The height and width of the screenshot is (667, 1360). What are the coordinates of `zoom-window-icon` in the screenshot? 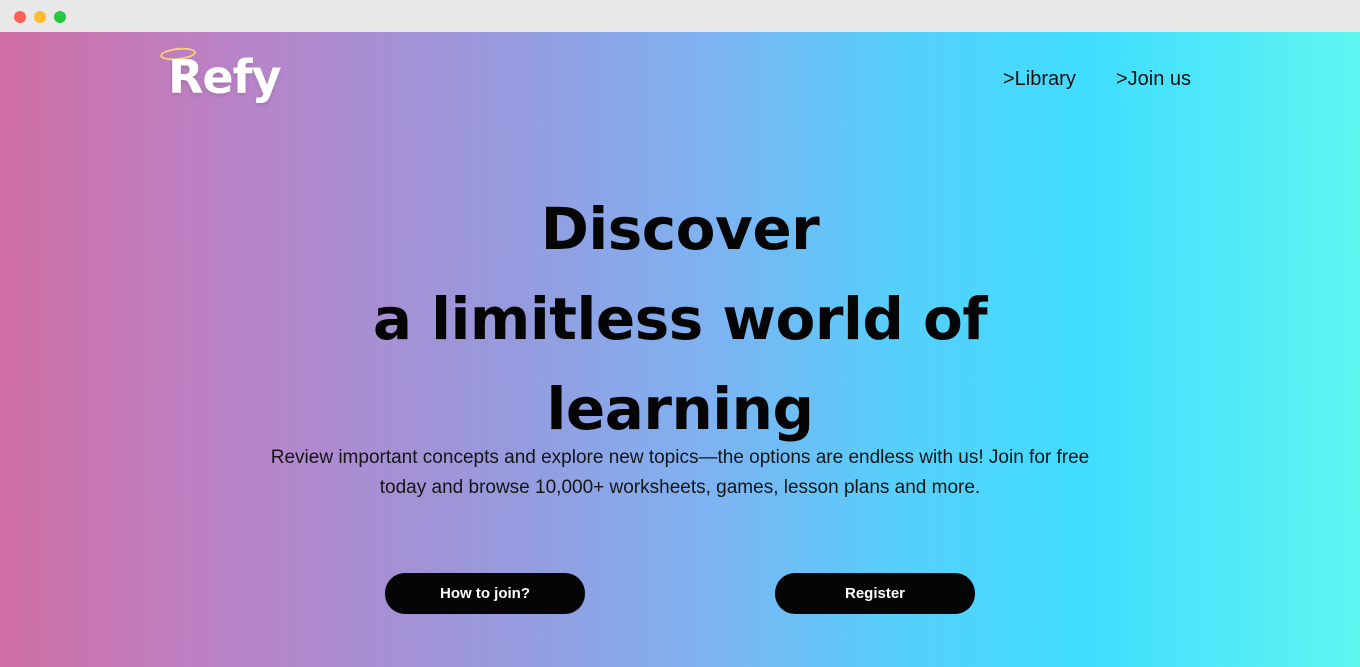 It's located at (60, 17).